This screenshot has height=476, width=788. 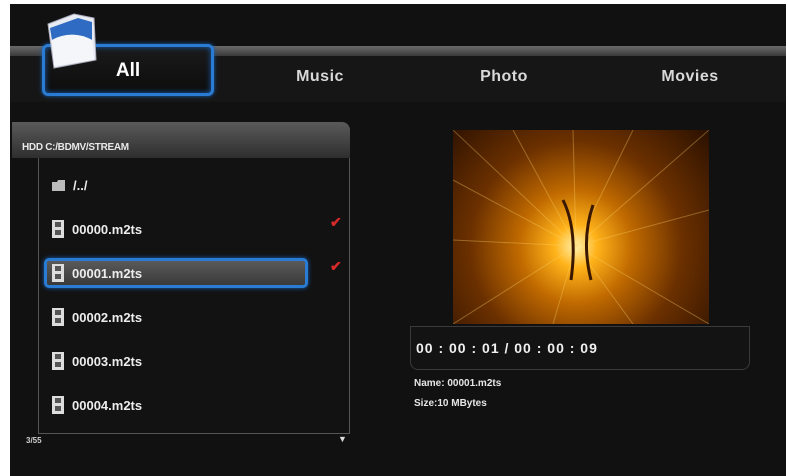 I want to click on item-counter: 3/55, so click(x=34, y=440).